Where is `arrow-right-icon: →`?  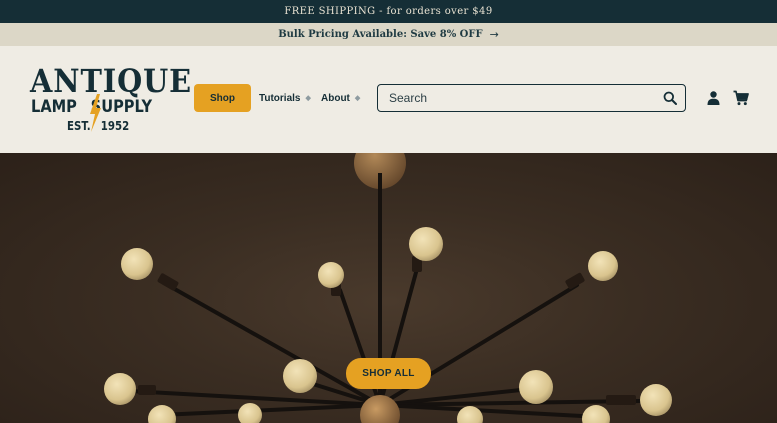 arrow-right-icon: → is located at coordinates (494, 34).